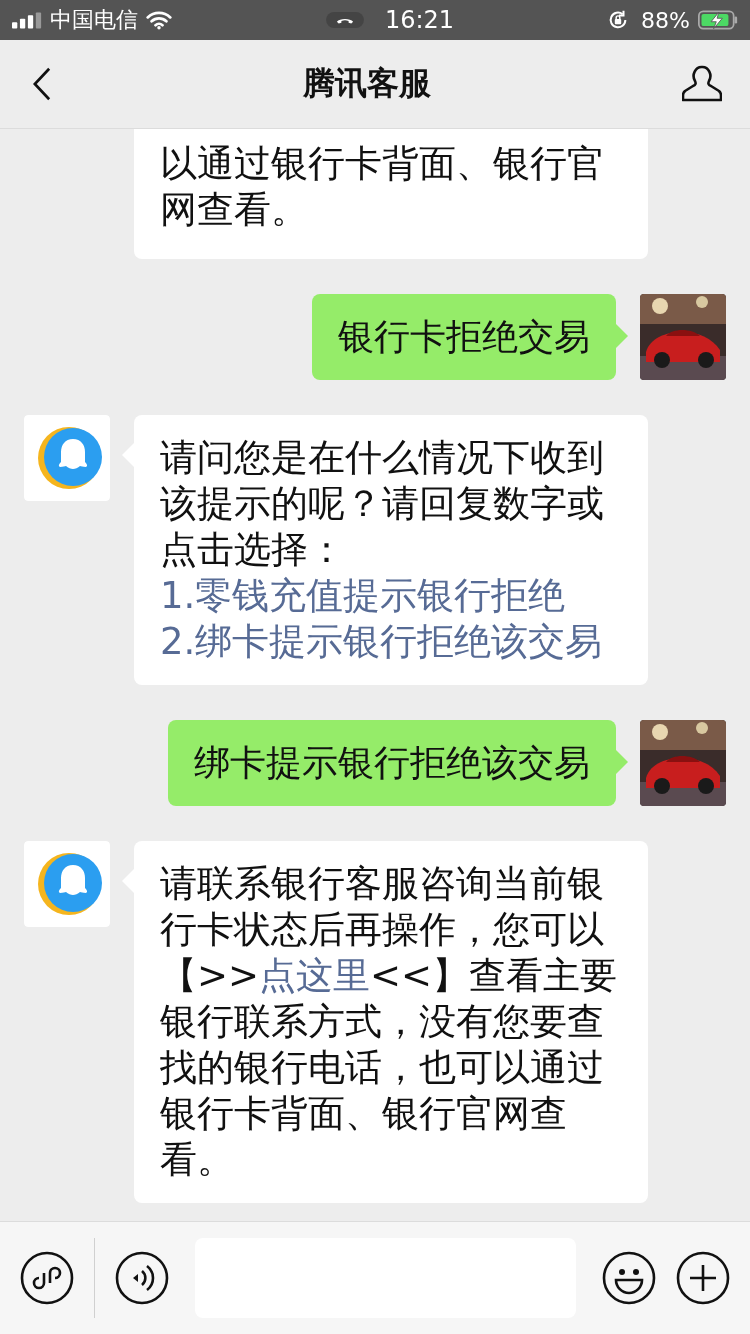  What do you see at coordinates (702, 84) in the screenshot?
I see `person-icon` at bounding box center [702, 84].